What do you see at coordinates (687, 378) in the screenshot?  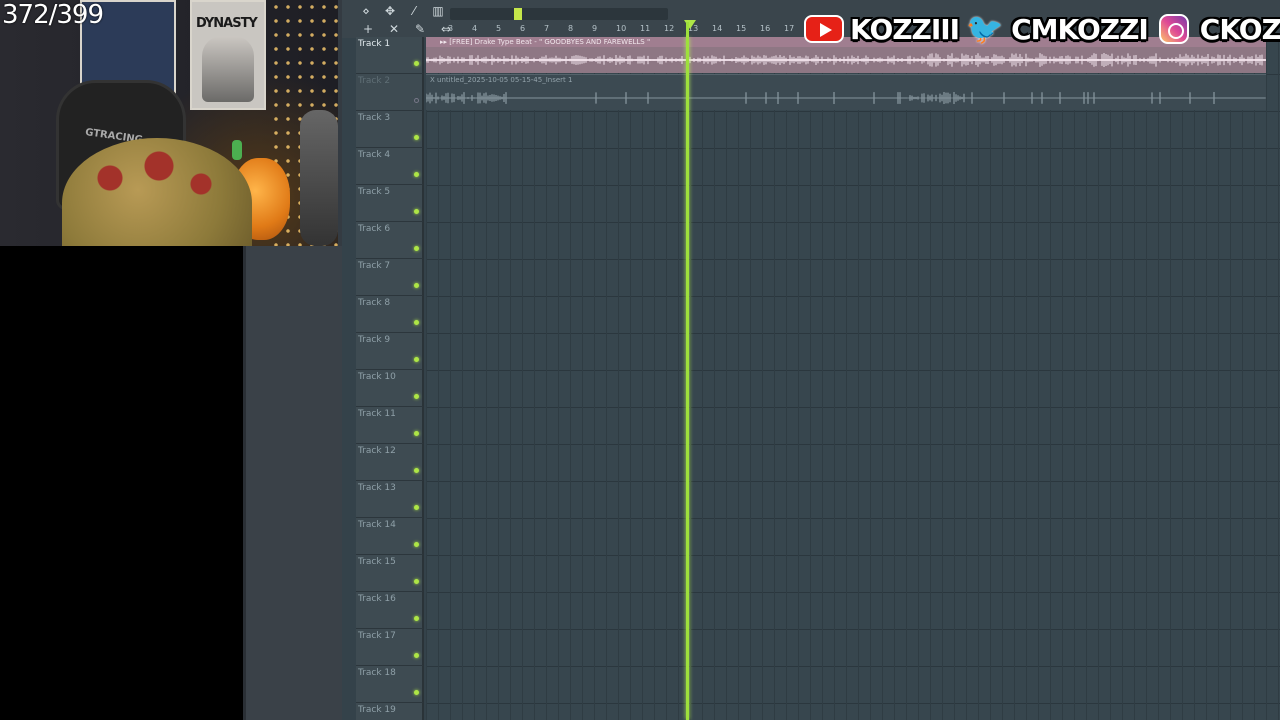 I see `playhead-line` at bounding box center [687, 378].